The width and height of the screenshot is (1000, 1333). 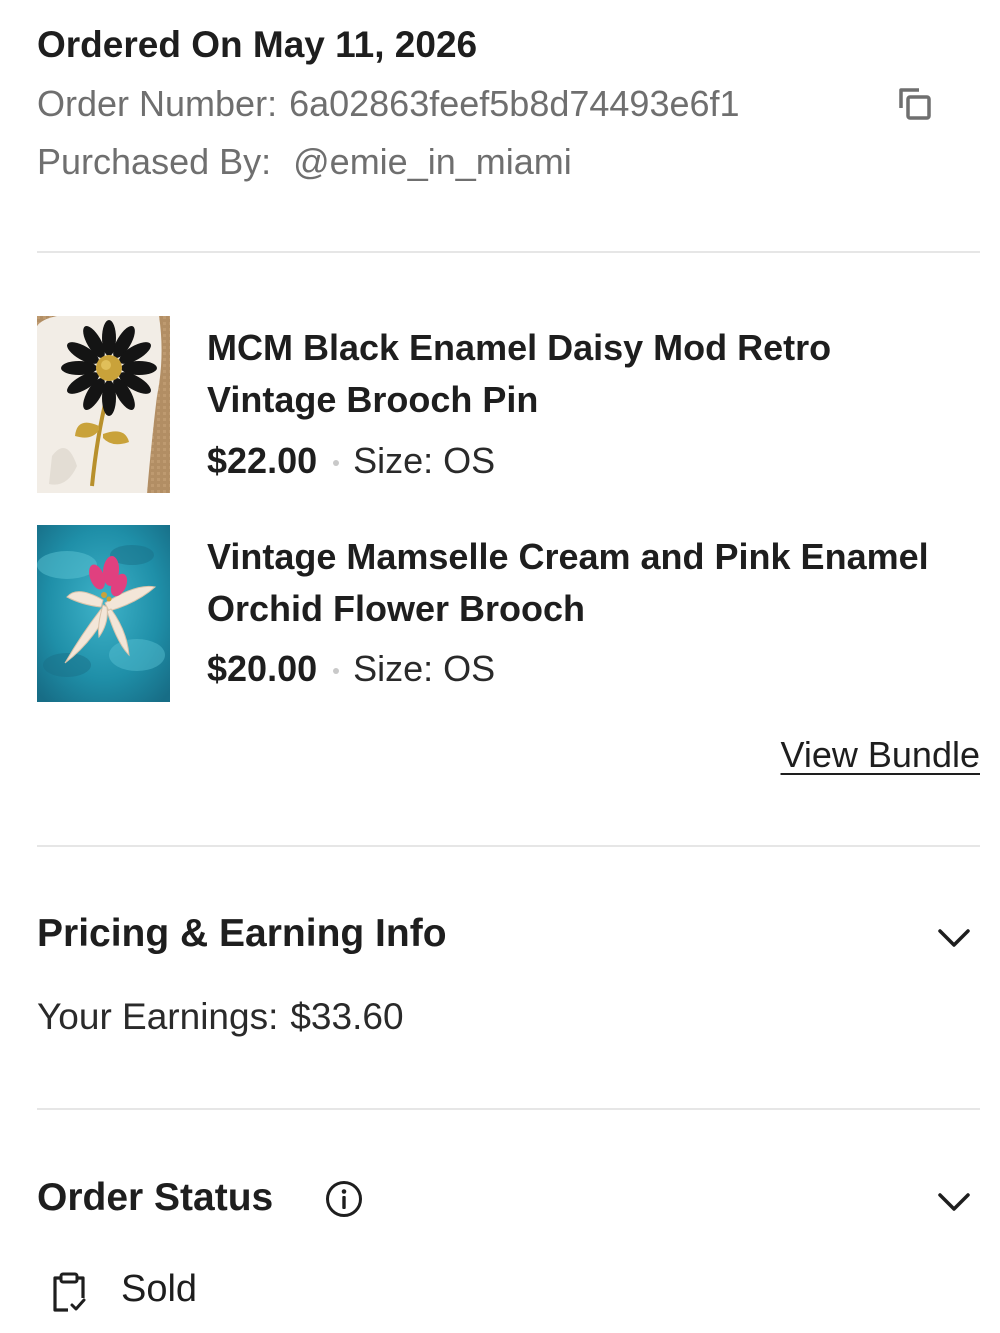 I want to click on clipboard-check-icon, so click(x=69, y=1293).